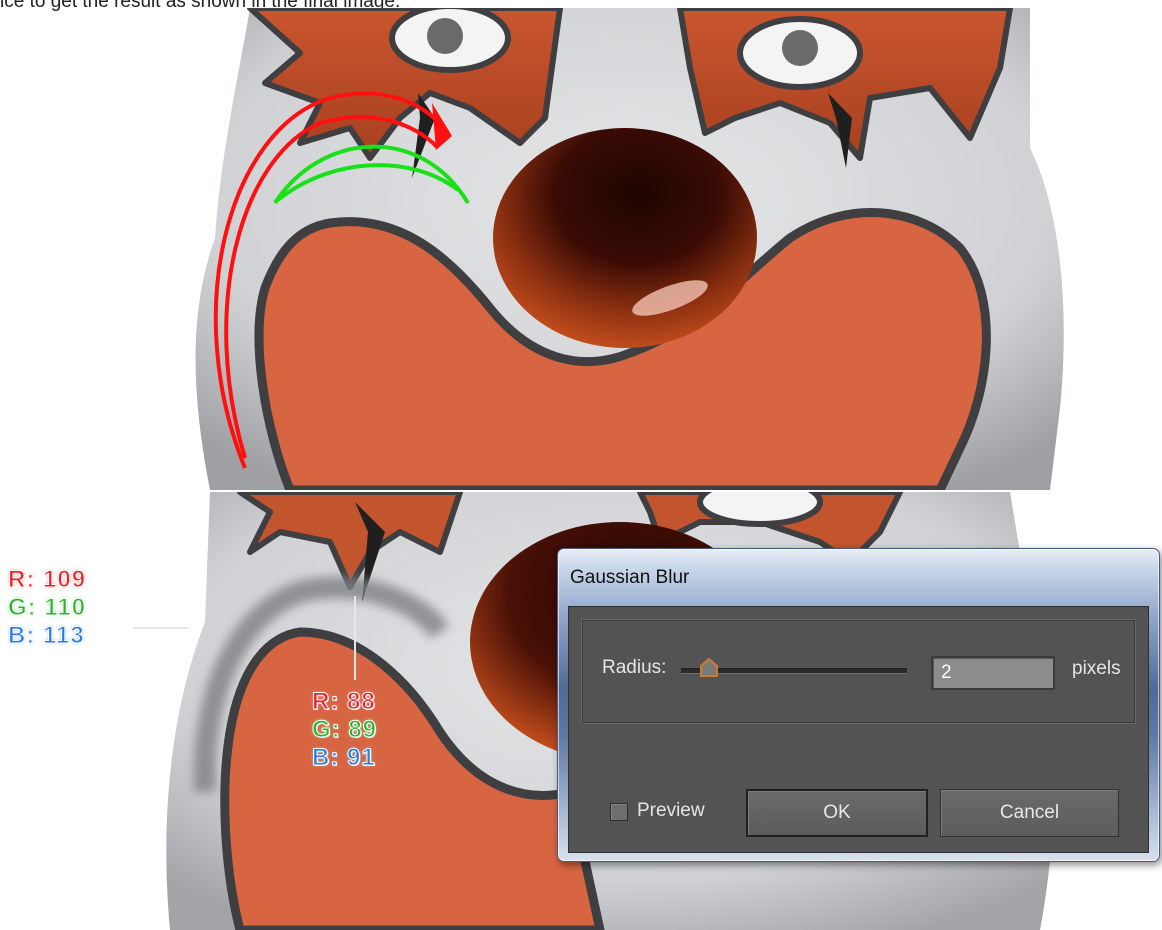 The width and height of the screenshot is (1162, 930). What do you see at coordinates (630, 577) in the screenshot?
I see `dialog-title: Gaussian Blur` at bounding box center [630, 577].